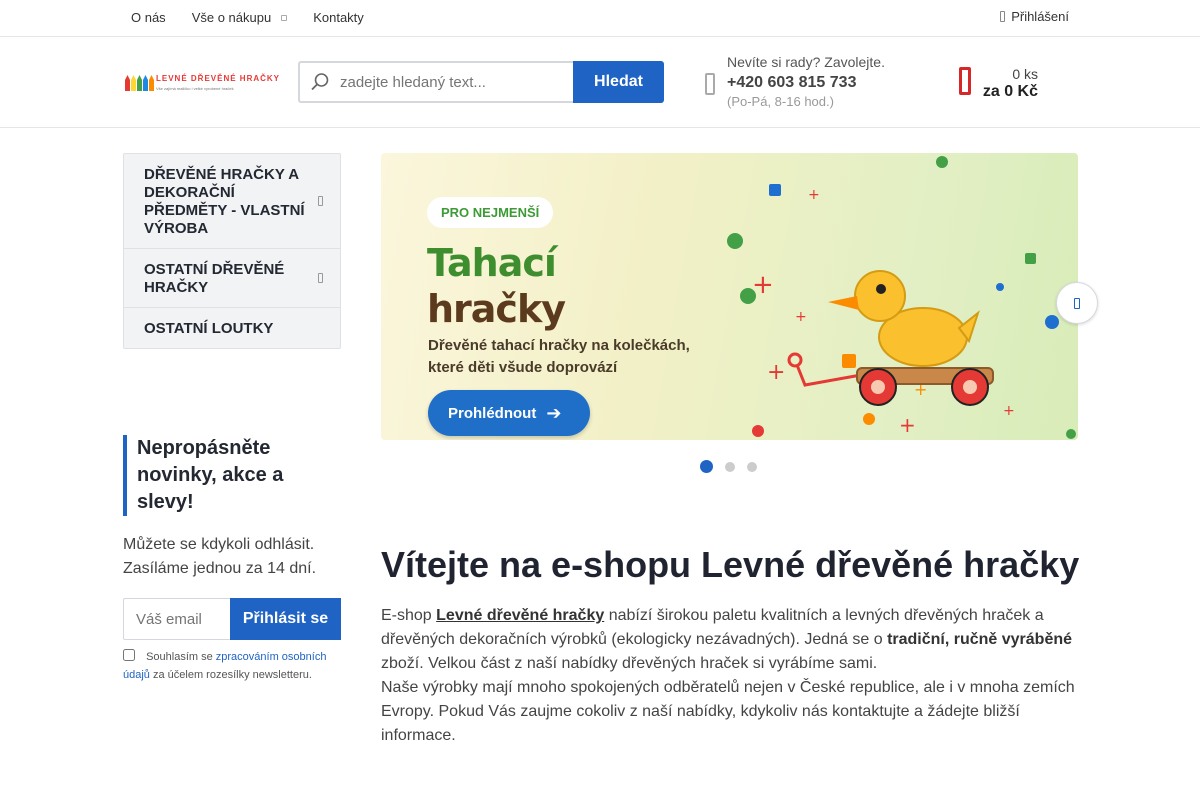 Image resolution: width=1200 pixels, height=800 pixels. I want to click on top-bar: O nás Vše o nákupu Kontakty Přihlášení, so click(600, 18).